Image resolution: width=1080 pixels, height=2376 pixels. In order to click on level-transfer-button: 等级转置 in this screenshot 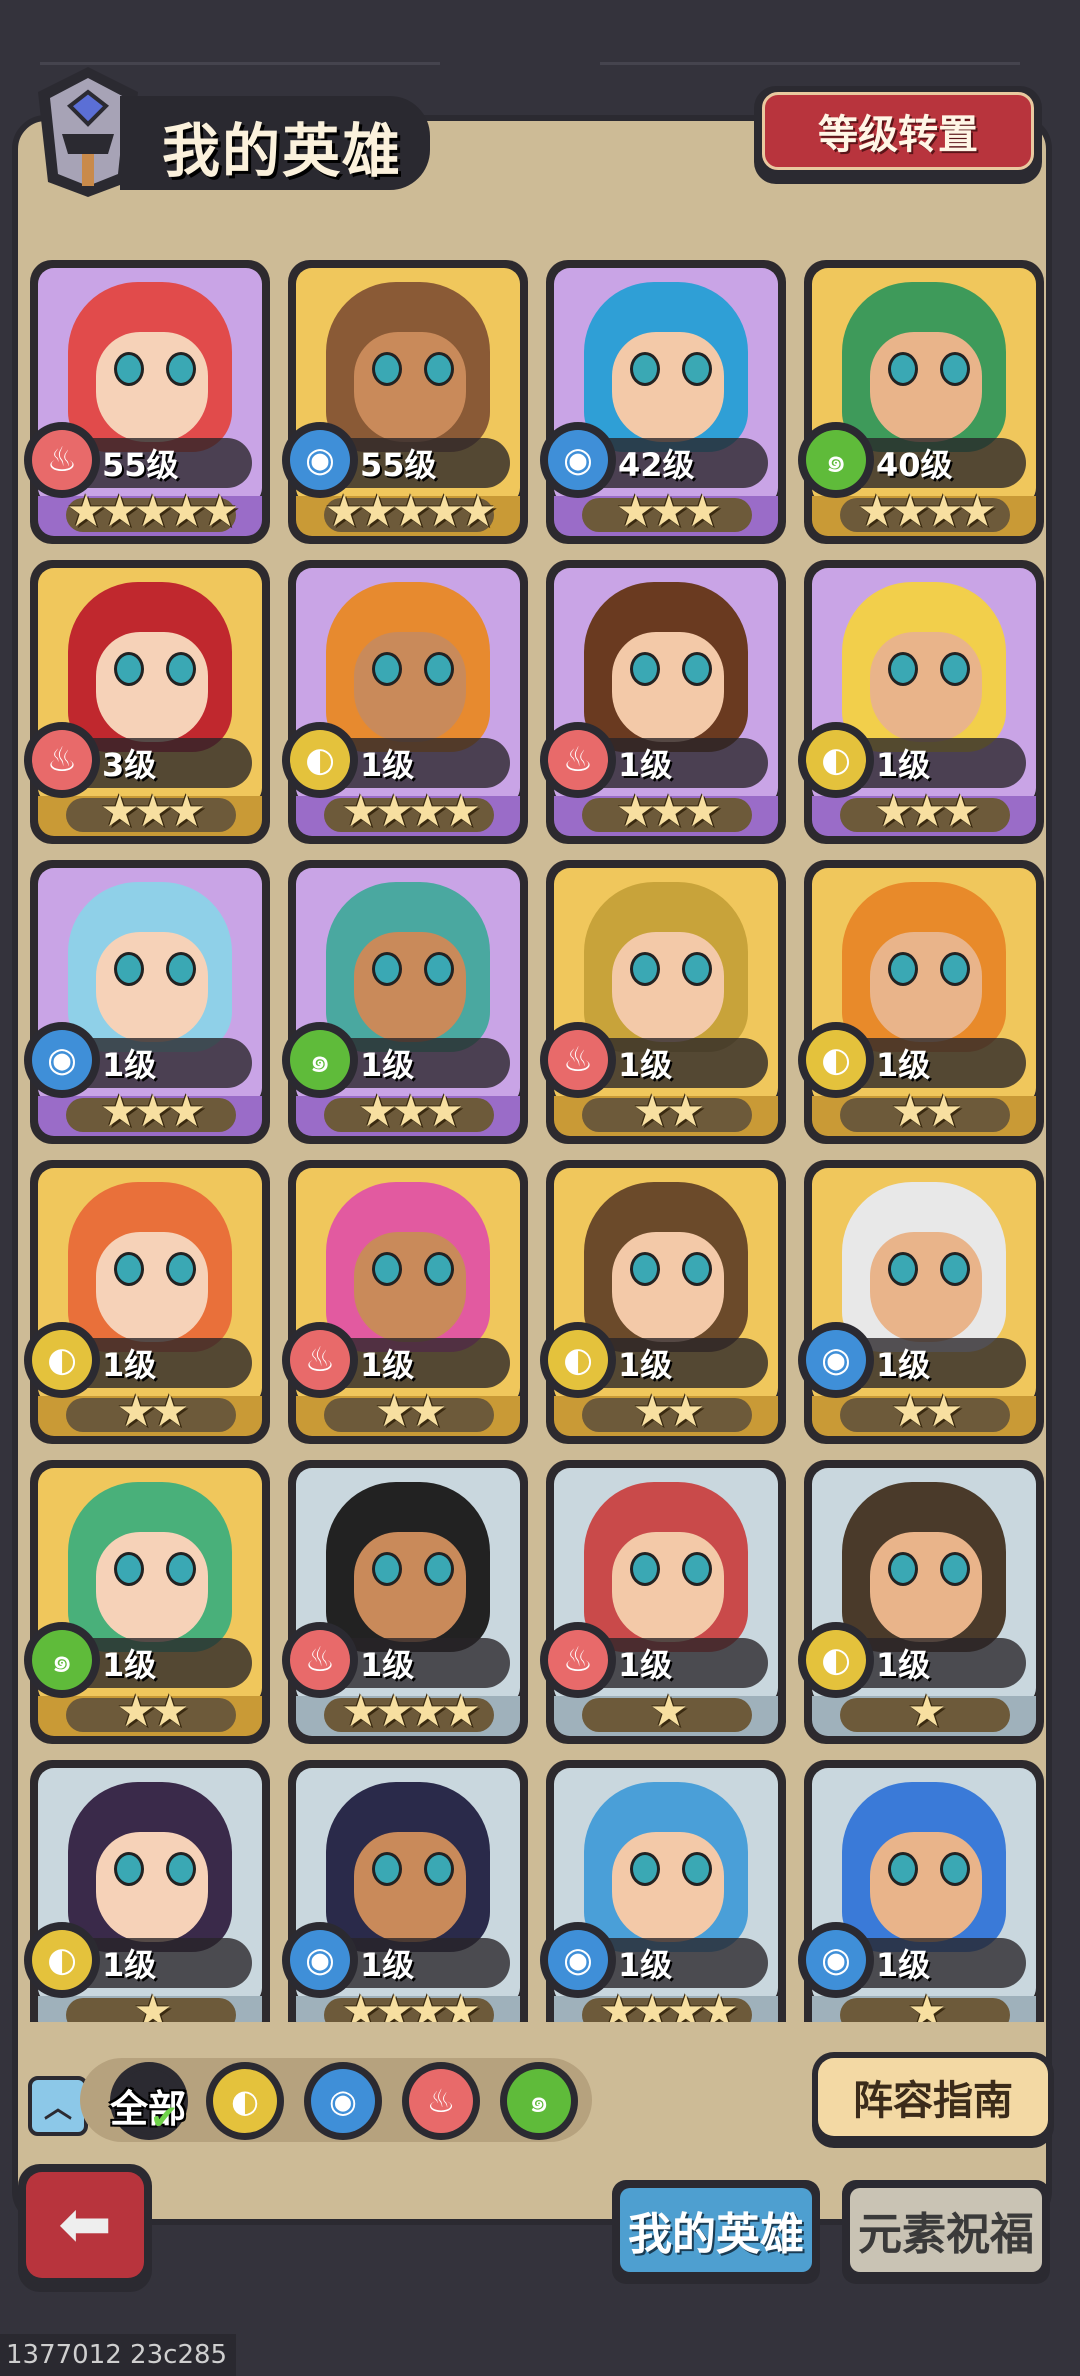, I will do `click(898, 135)`.